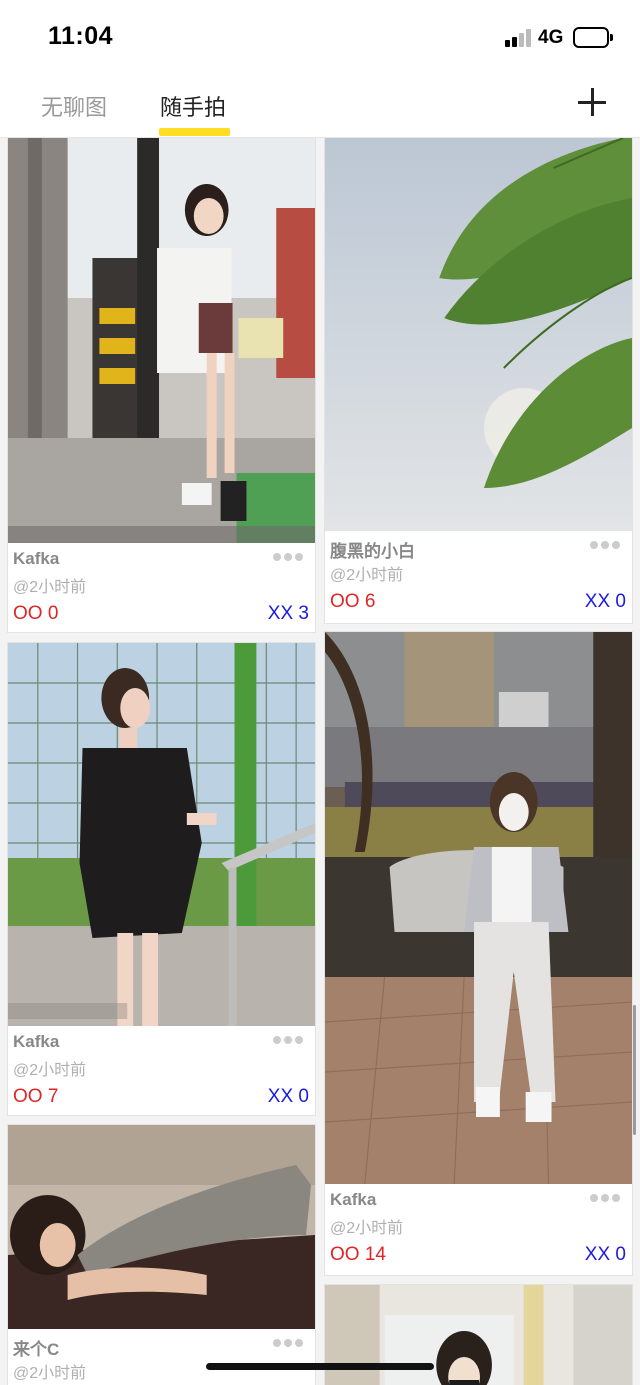 This screenshot has height=1385, width=640. Describe the element at coordinates (478, 577) in the screenshot. I see `post-info: 腹黑的小白 @2小时前 OO 6 XX 0` at that location.